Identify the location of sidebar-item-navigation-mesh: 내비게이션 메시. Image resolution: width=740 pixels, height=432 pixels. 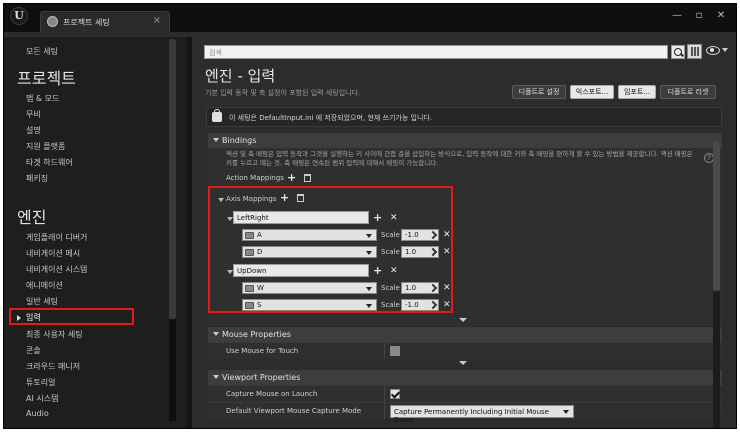
(53, 253).